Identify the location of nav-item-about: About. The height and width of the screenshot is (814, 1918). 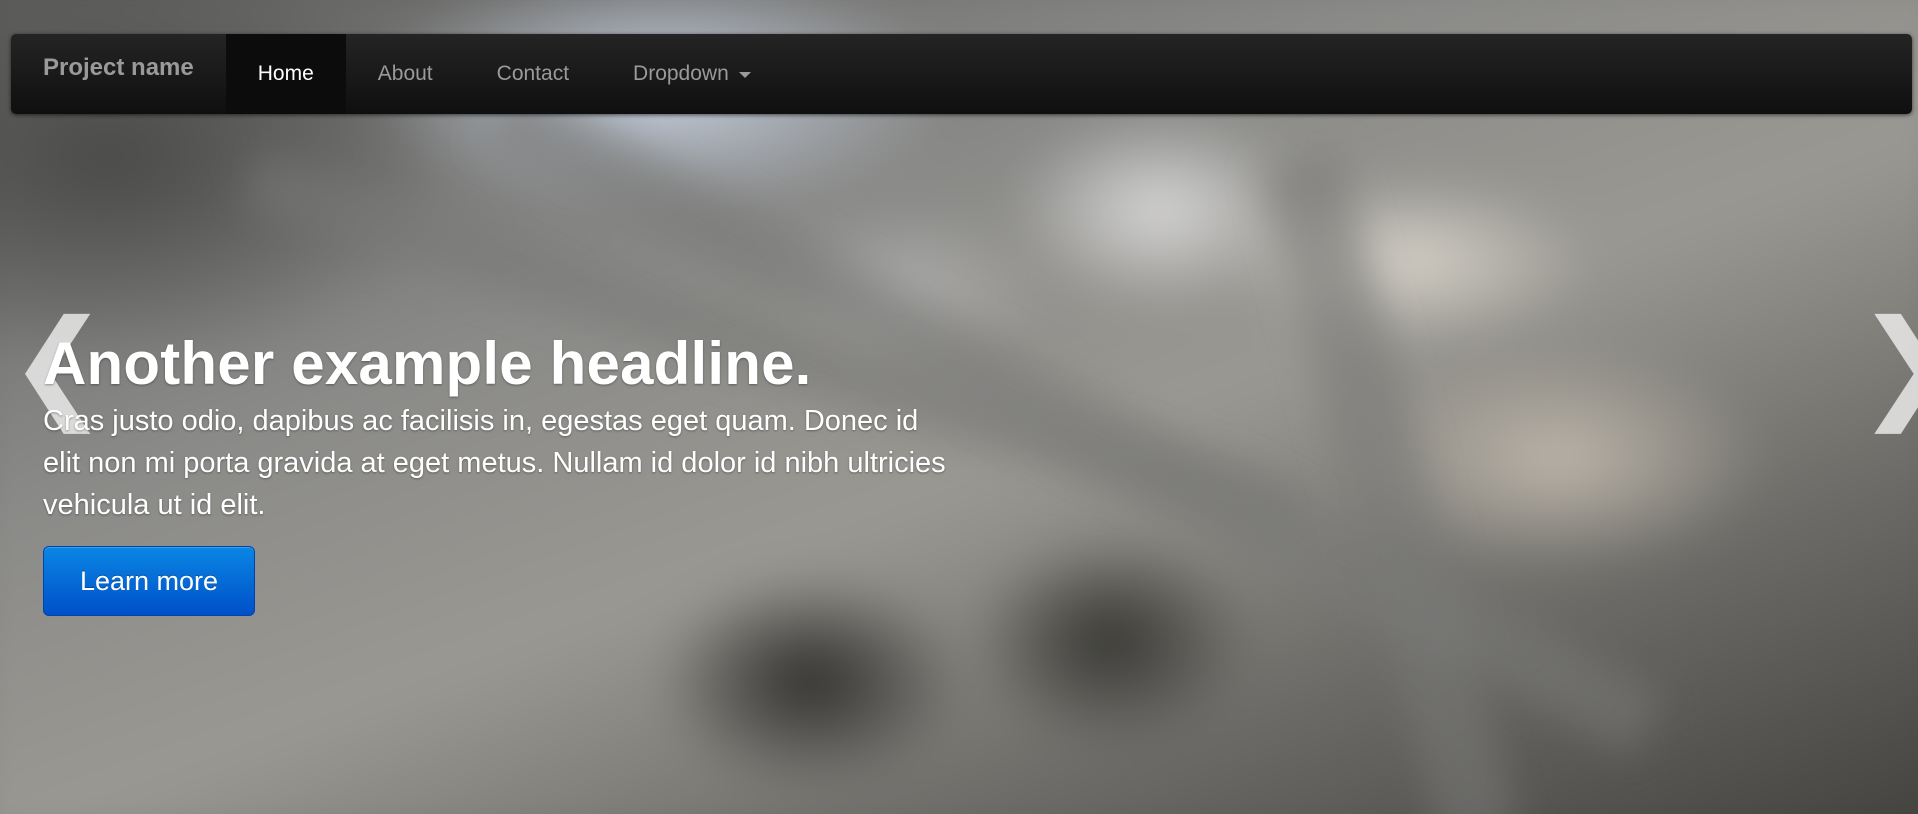
(405, 74).